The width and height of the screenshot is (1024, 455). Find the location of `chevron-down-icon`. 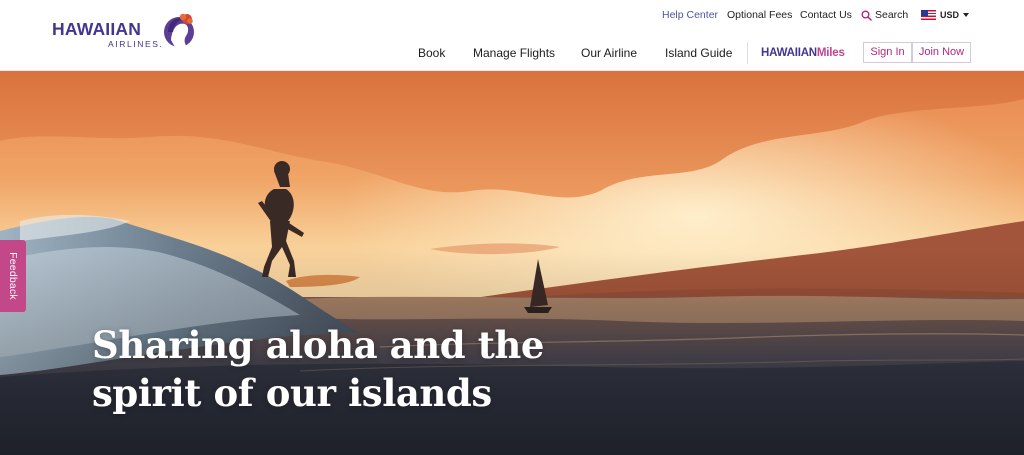

chevron-down-icon is located at coordinates (966, 15).